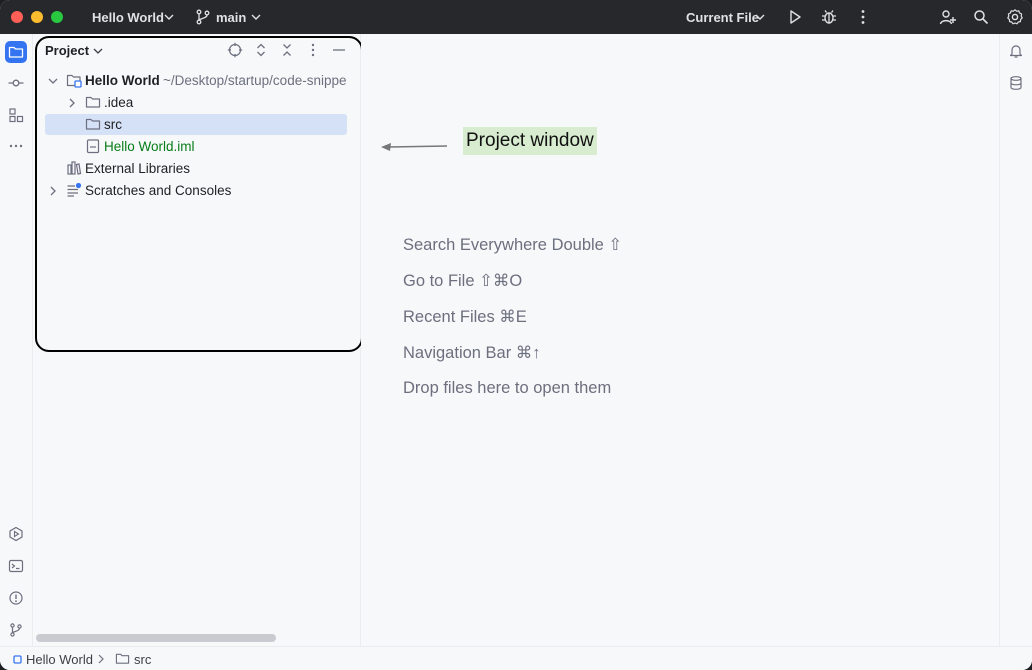  I want to click on problems-icon, so click(16, 598).